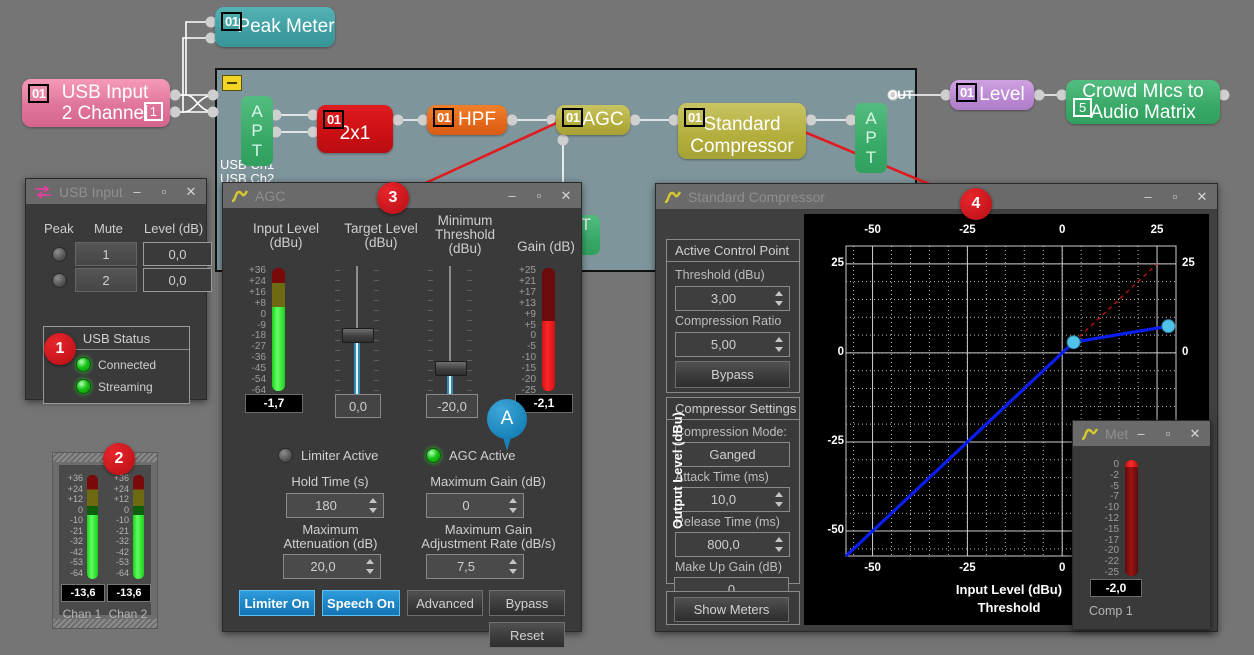 This screenshot has width=1254, height=655. Describe the element at coordinates (695, 117) in the screenshot. I see `node-id-badge: 01` at that location.